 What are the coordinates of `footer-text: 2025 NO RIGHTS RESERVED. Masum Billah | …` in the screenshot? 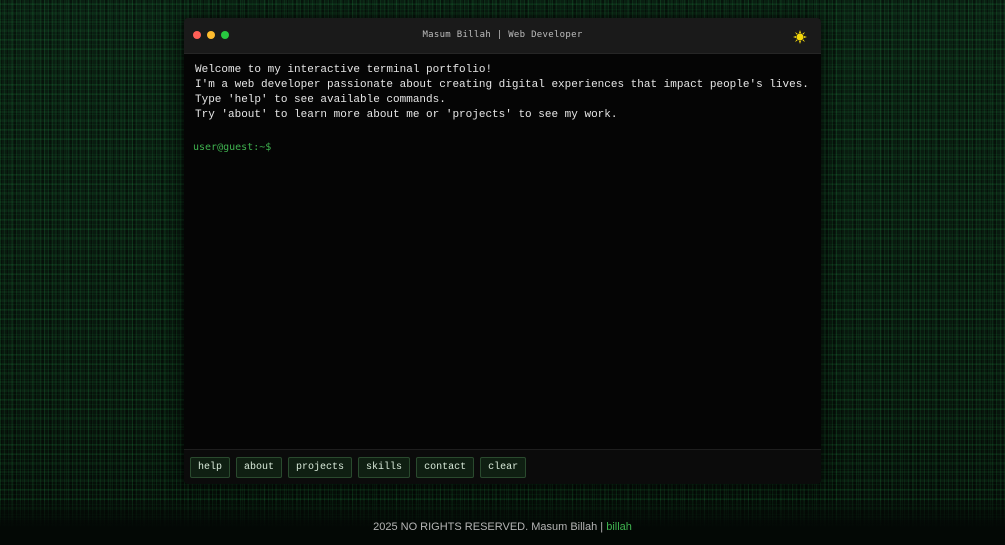 It's located at (502, 527).